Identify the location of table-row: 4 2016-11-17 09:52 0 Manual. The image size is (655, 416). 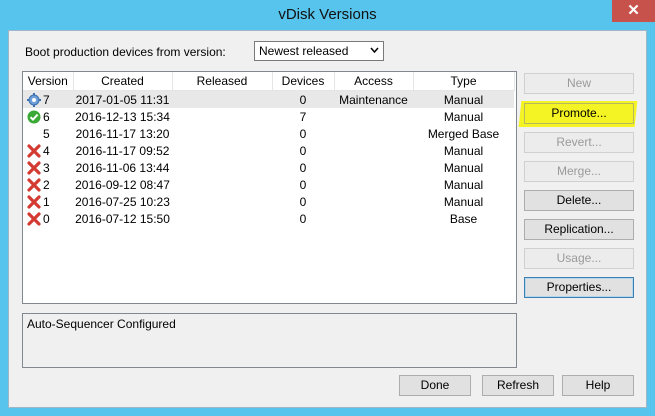
(268, 150).